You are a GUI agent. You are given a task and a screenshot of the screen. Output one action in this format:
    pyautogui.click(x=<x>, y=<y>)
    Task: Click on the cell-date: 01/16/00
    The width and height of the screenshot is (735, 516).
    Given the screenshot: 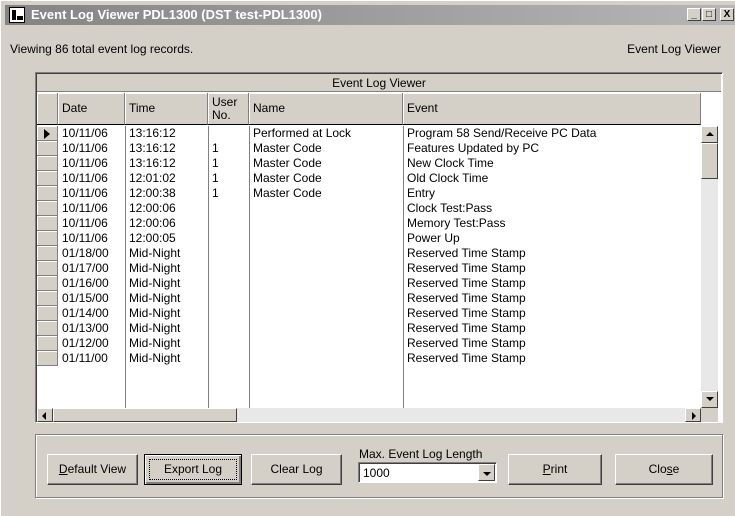 What is the action you would take?
    pyautogui.click(x=91, y=283)
    